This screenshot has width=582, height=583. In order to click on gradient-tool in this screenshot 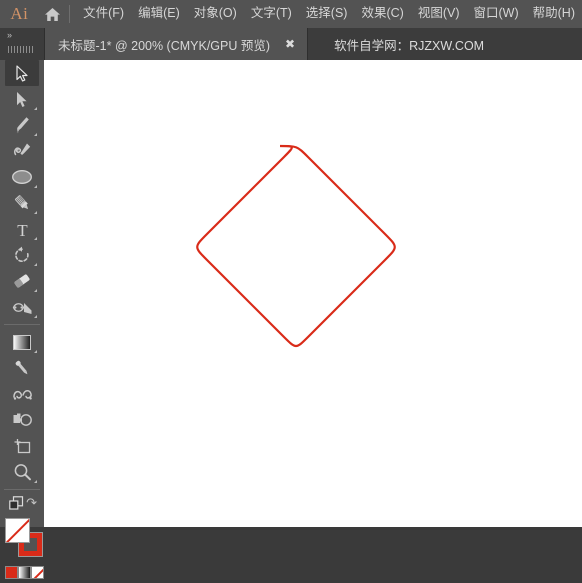, I will do `click(22, 342)`.